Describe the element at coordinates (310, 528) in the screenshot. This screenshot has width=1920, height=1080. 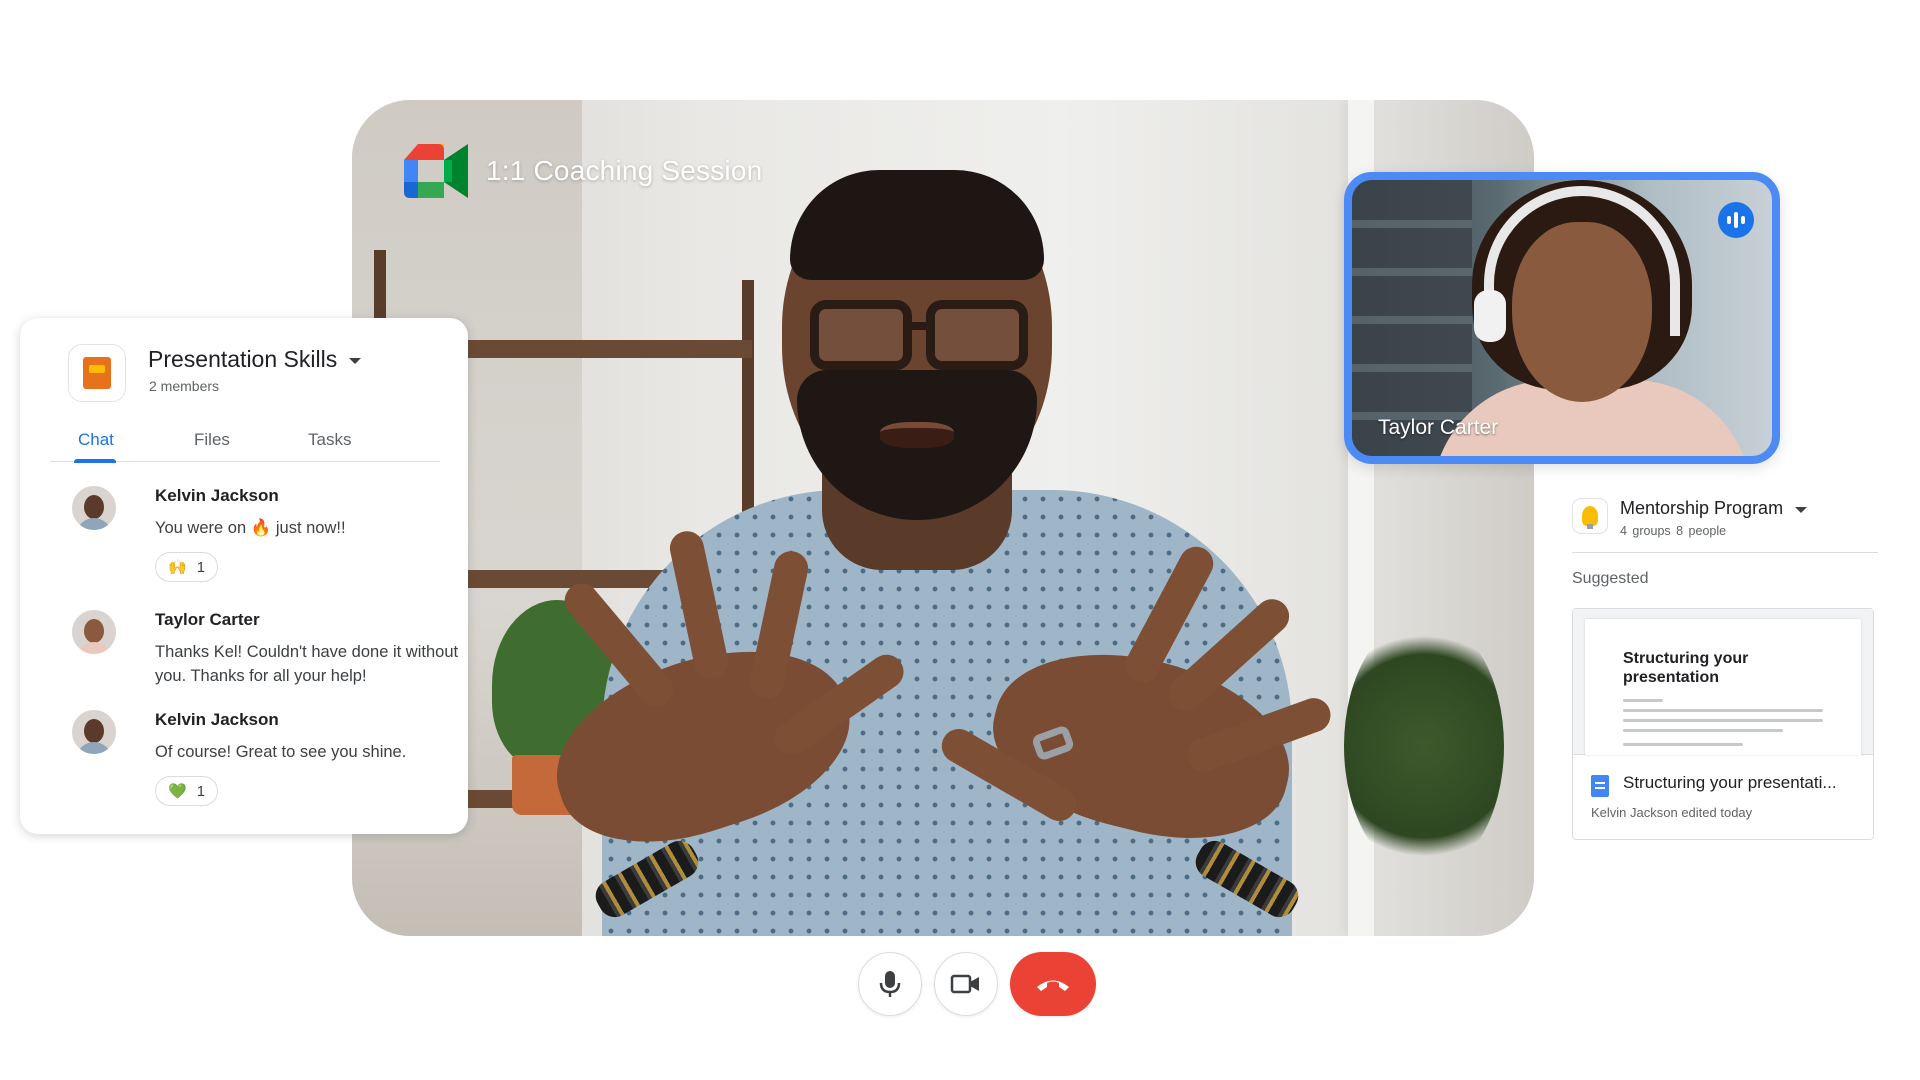
I see `message-text-part: just now!!` at that location.